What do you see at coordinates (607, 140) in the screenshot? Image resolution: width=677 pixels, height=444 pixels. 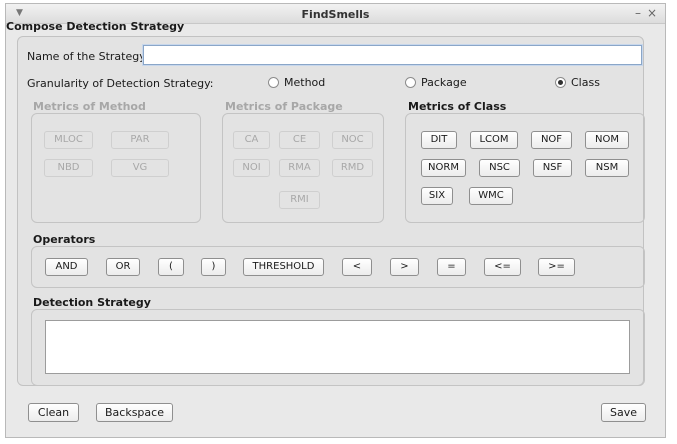 I see `metric-nom-button: NOM` at bounding box center [607, 140].